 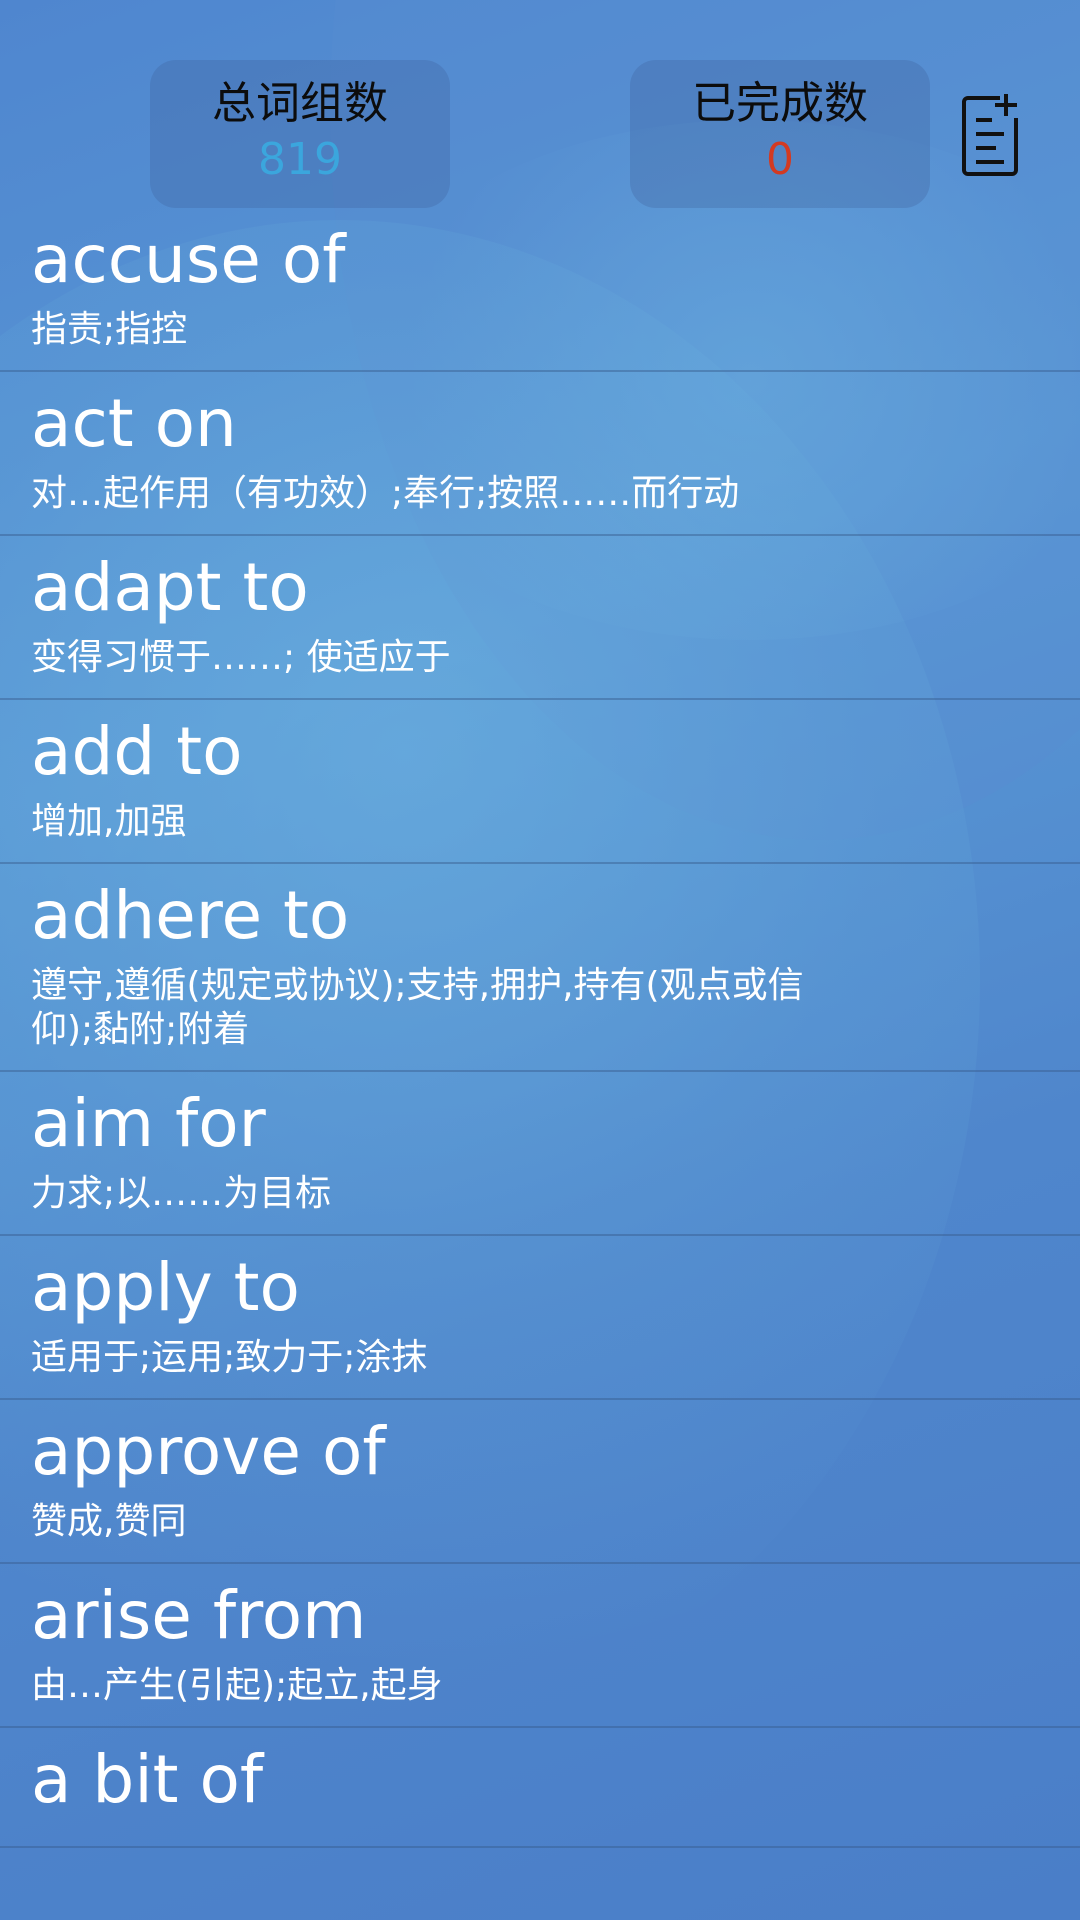 I want to click on phrase-meaning: 由…产生(引起);起立,起身, so click(x=237, y=1685).